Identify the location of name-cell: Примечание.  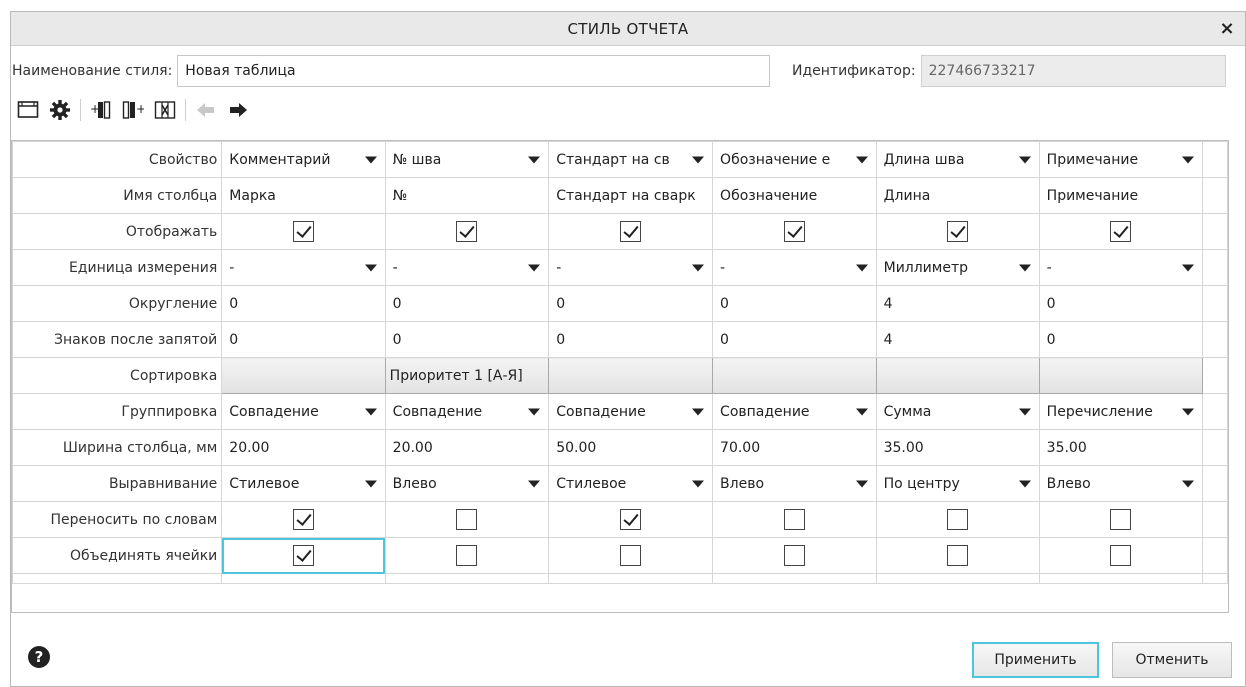
(1121, 195).